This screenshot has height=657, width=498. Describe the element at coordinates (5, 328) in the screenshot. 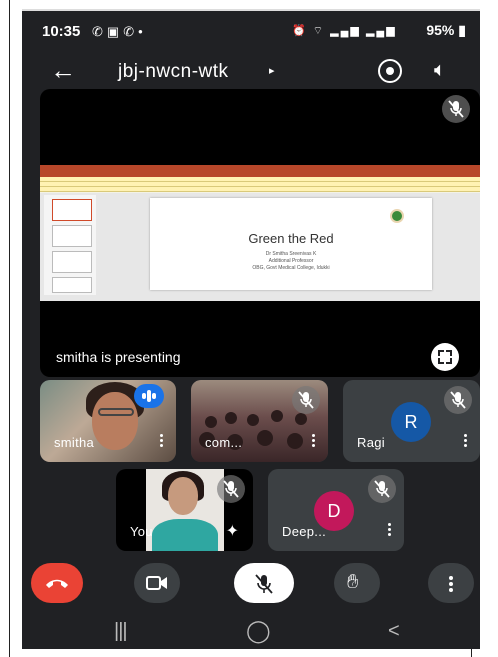

I see `left-edge-frame` at that location.